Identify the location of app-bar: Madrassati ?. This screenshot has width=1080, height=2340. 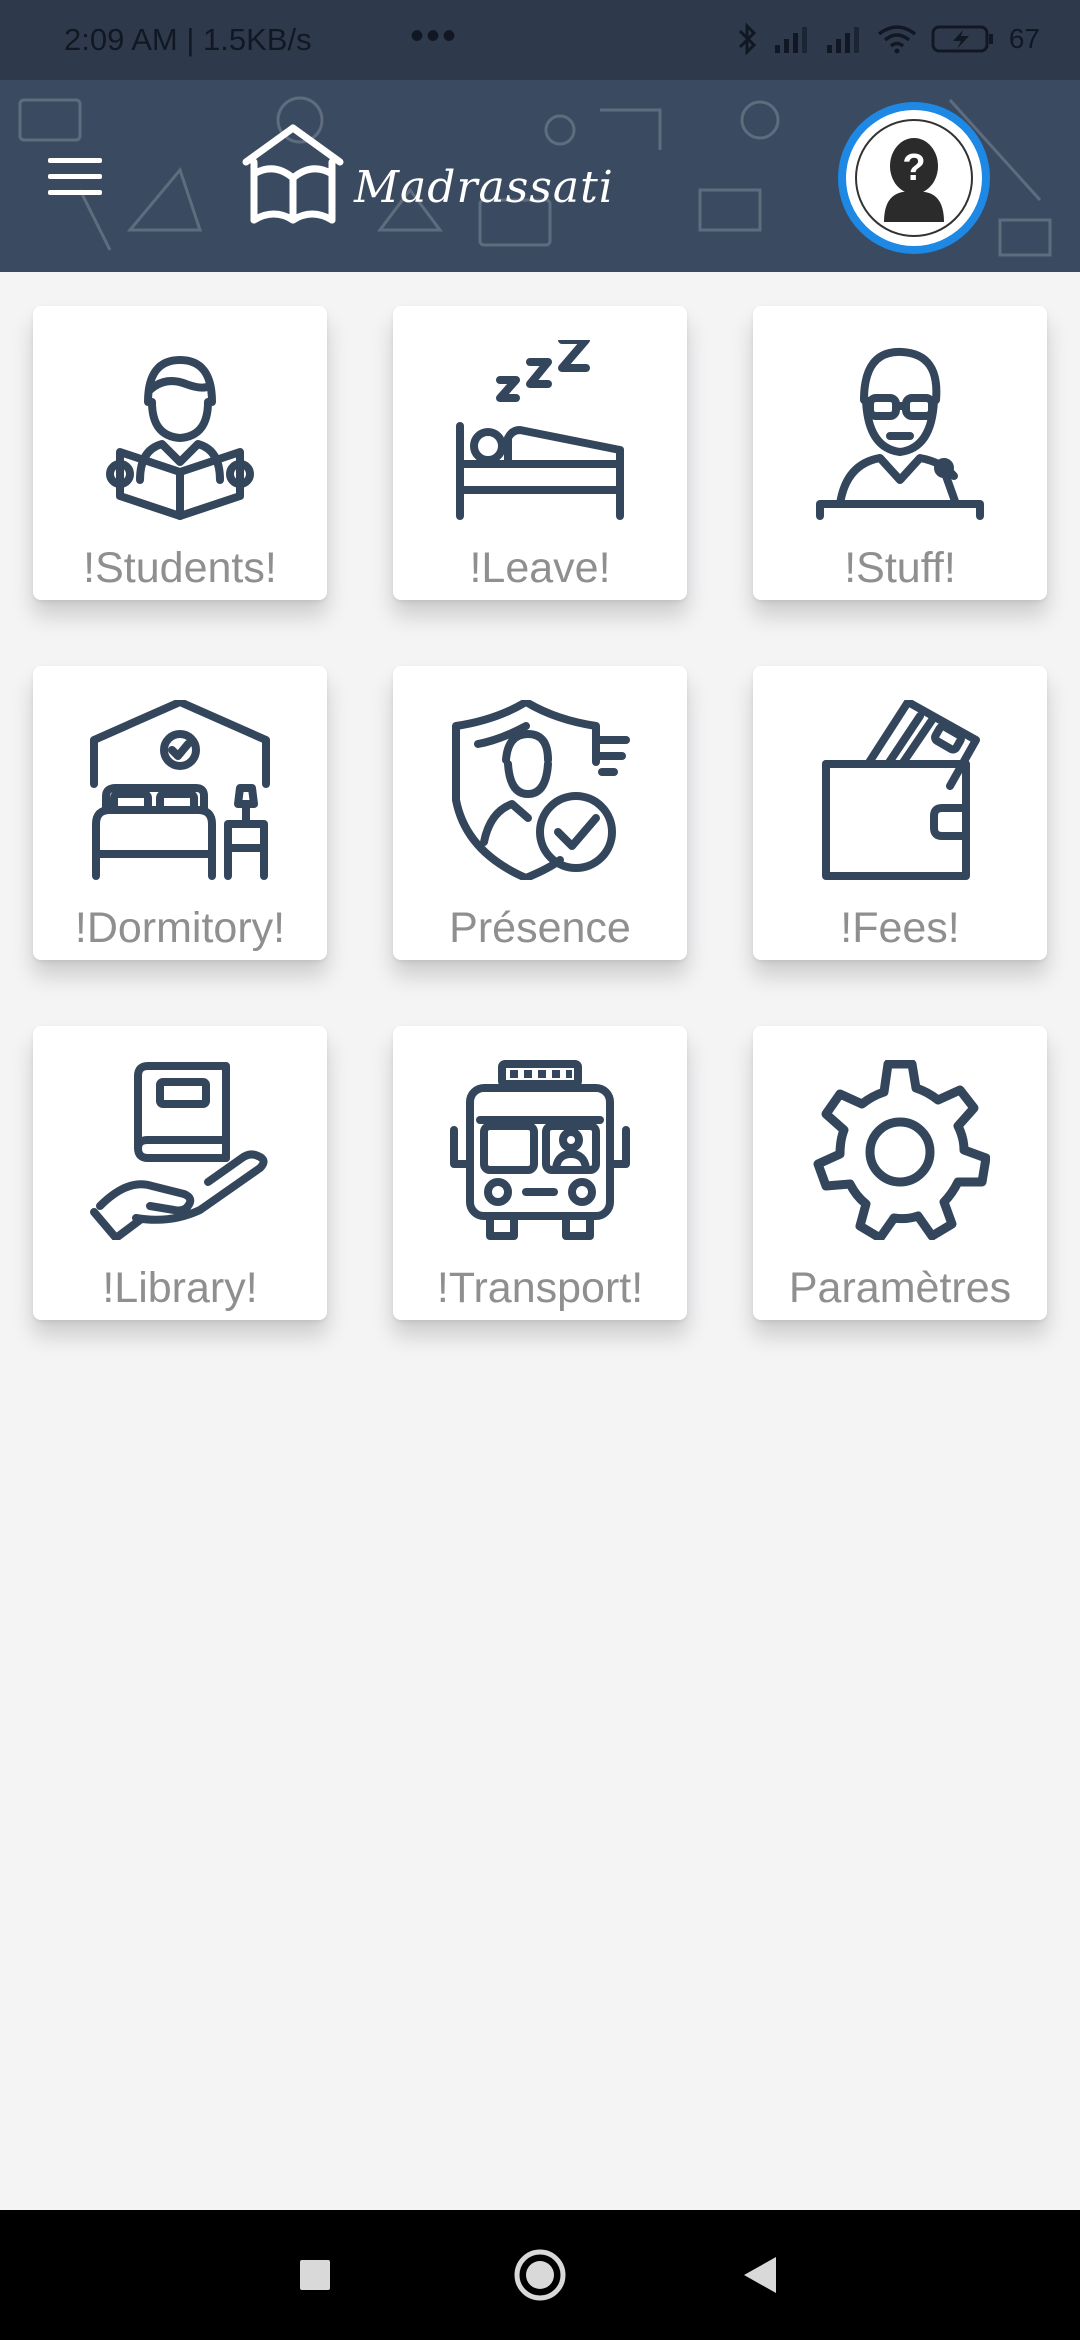
(540, 176).